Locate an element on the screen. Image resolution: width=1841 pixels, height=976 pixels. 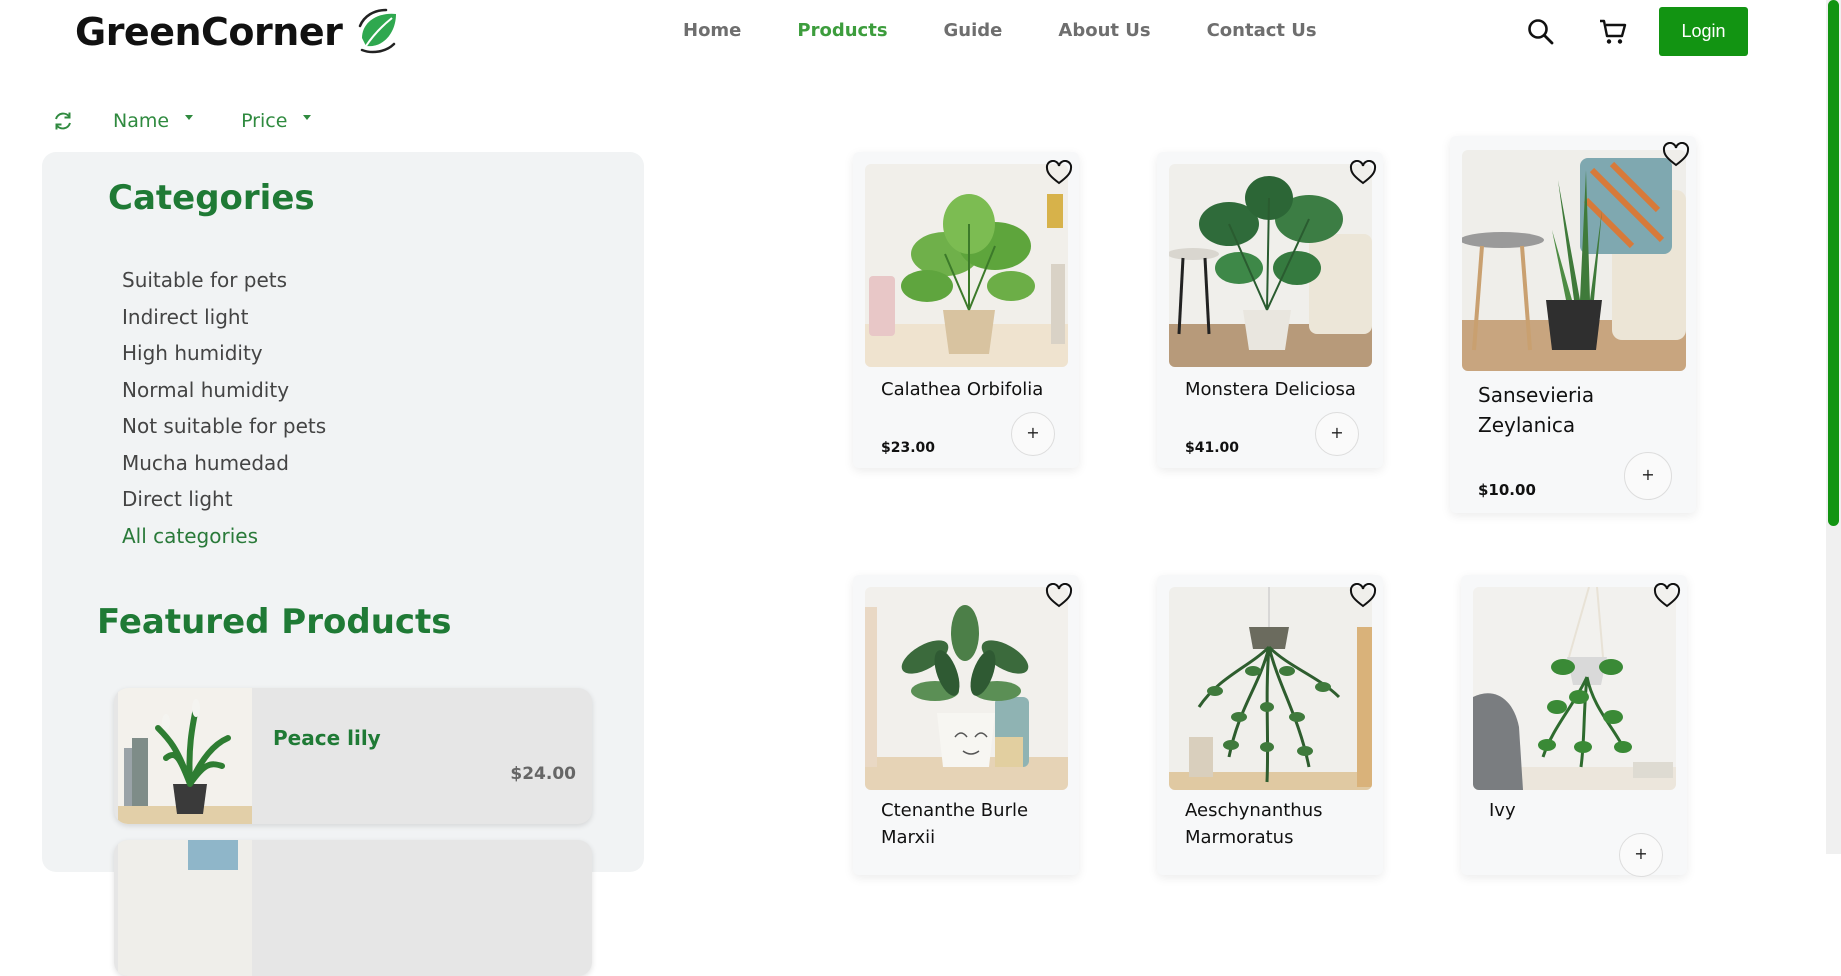
product-price: $10.00 is located at coordinates (1507, 490).